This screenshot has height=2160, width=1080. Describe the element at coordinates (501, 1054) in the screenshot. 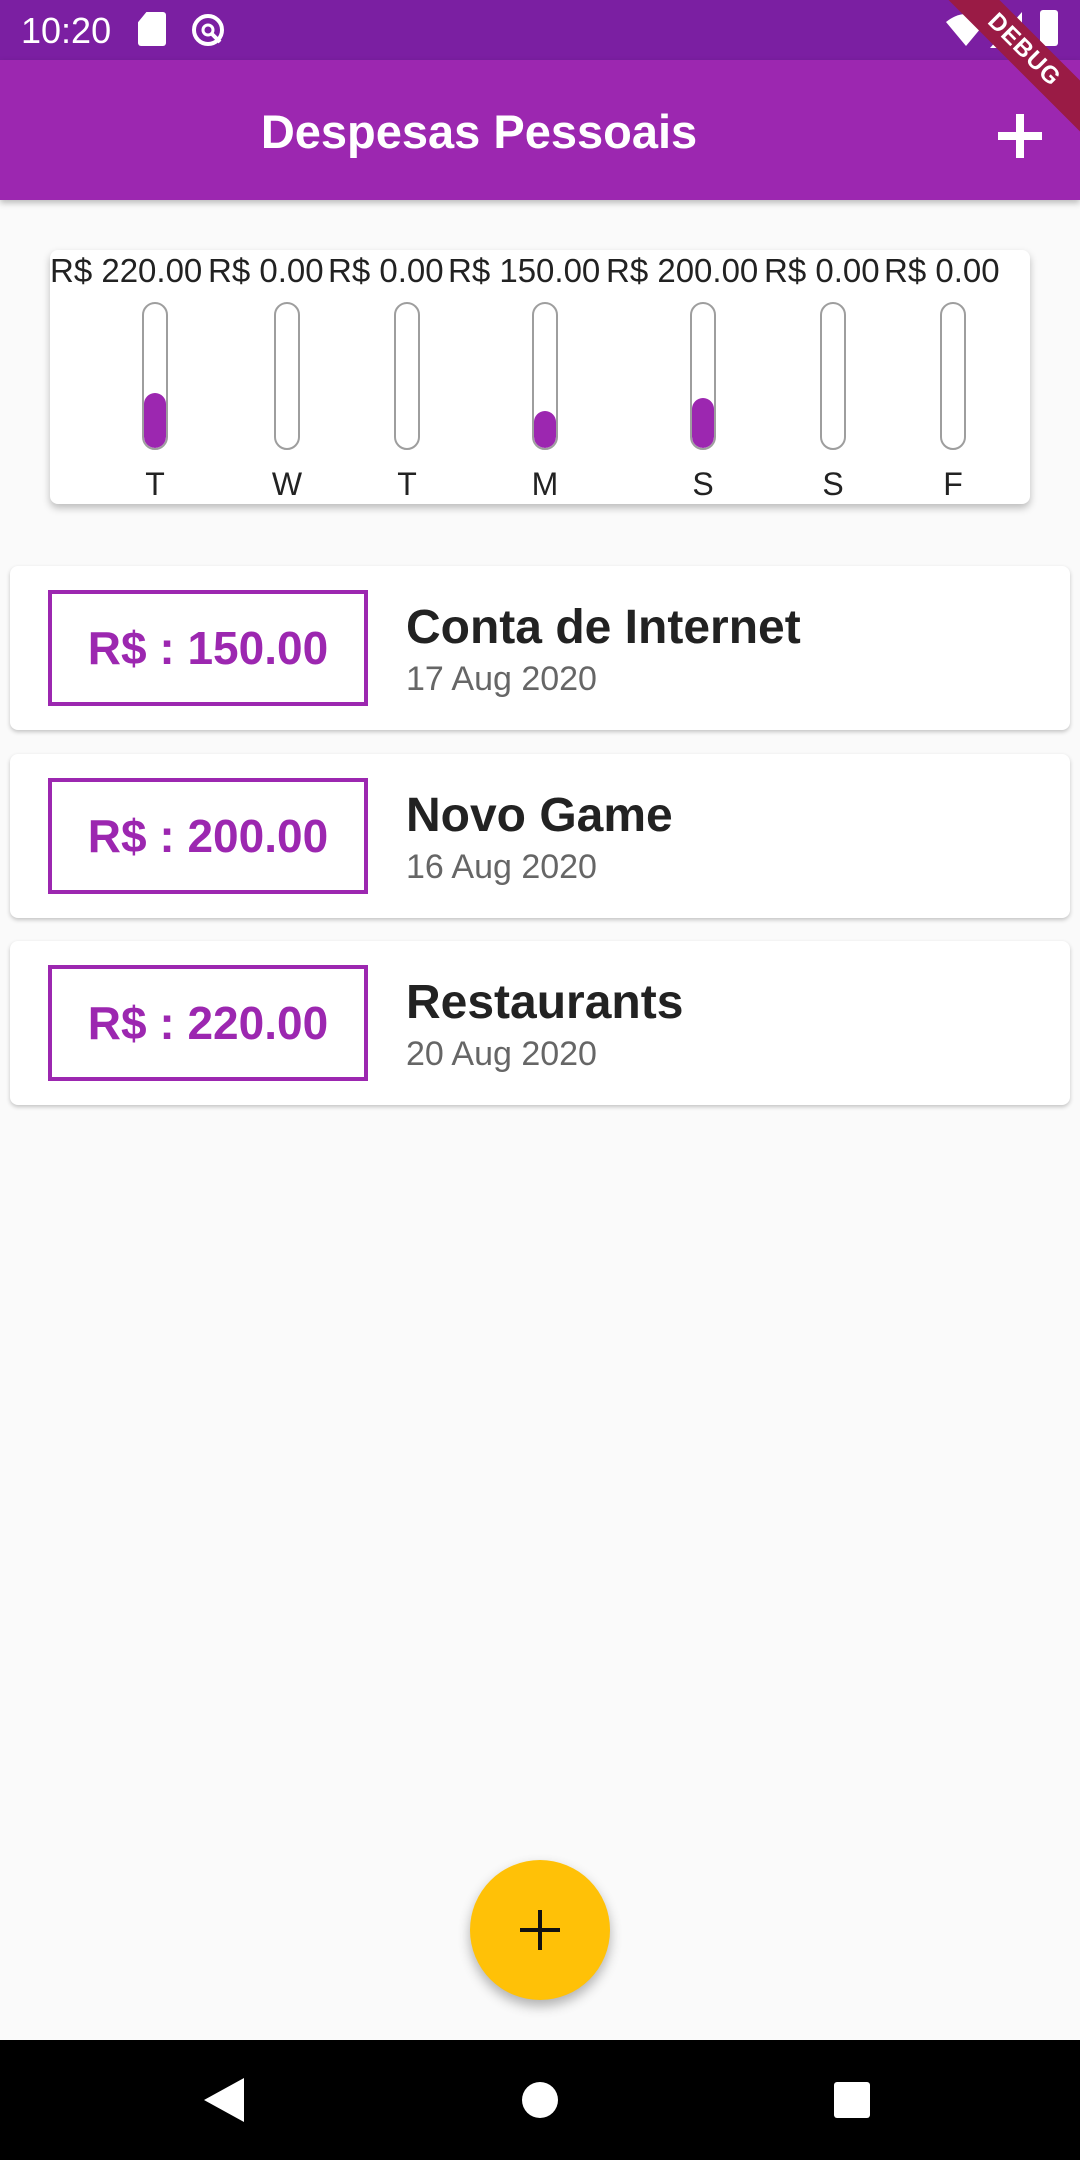

I see `transaction-date: 20 Aug 2020` at that location.